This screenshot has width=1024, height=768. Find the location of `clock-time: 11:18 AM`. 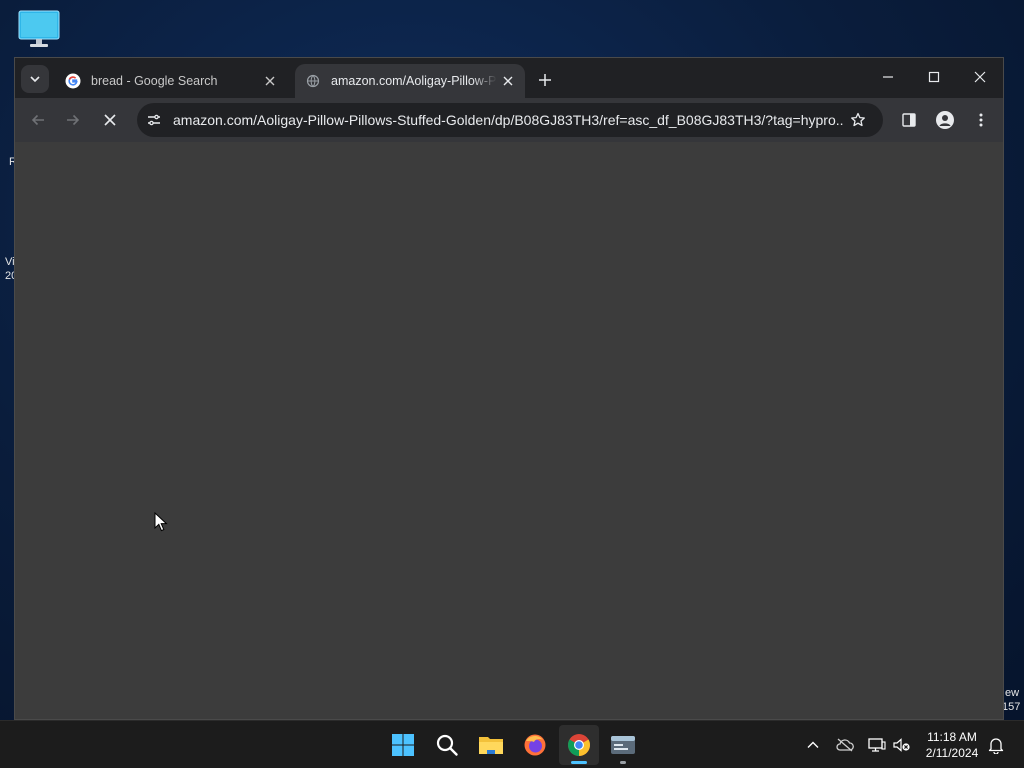

clock-time: 11:18 AM is located at coordinates (952, 737).